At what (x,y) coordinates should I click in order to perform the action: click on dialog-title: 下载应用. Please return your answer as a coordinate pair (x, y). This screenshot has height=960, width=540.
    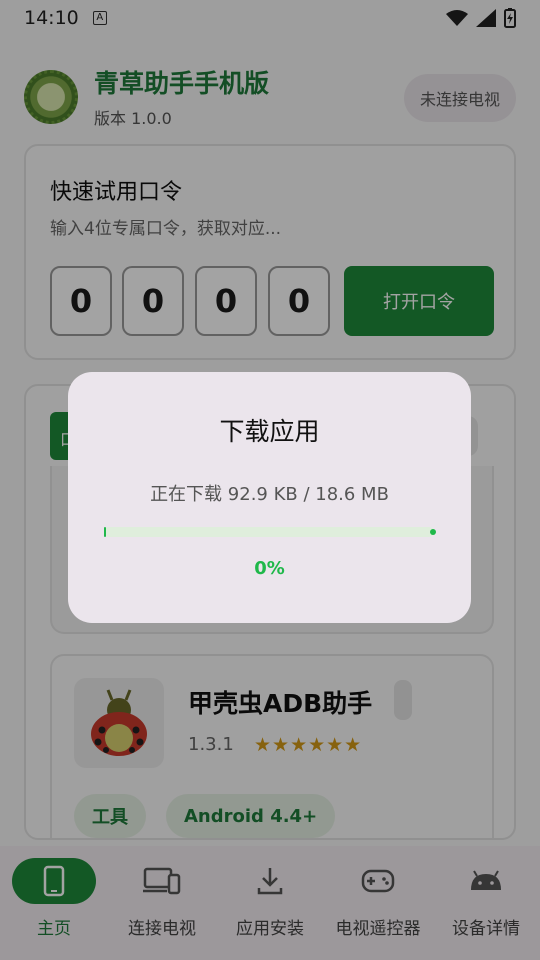
    Looking at the image, I should click on (269, 431).